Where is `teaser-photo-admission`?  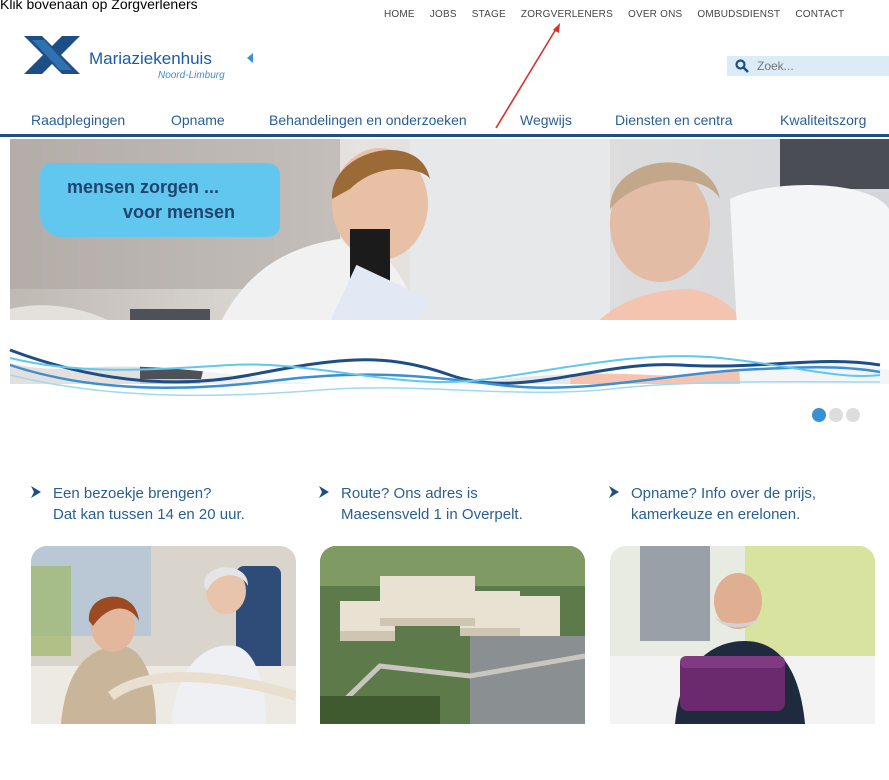 teaser-photo-admission is located at coordinates (742, 635).